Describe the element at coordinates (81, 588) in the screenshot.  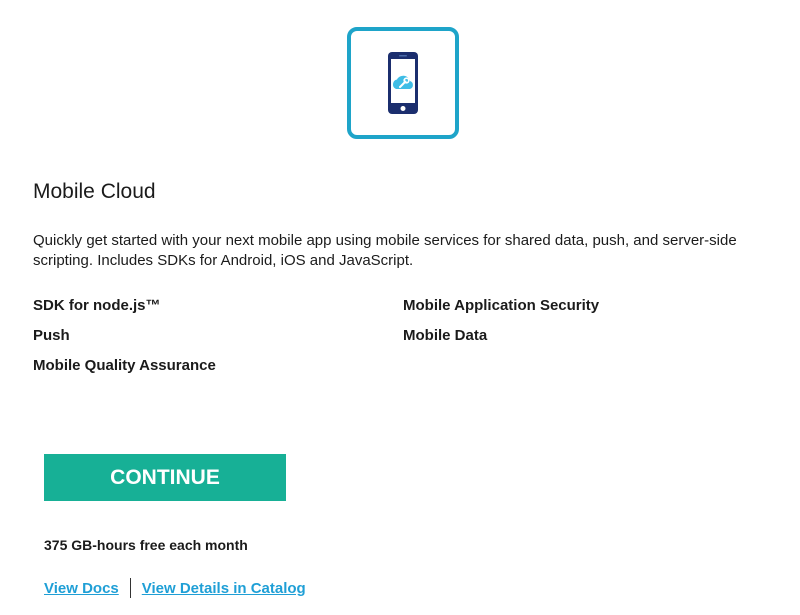
I see `view-docs-link: View Docs` at that location.